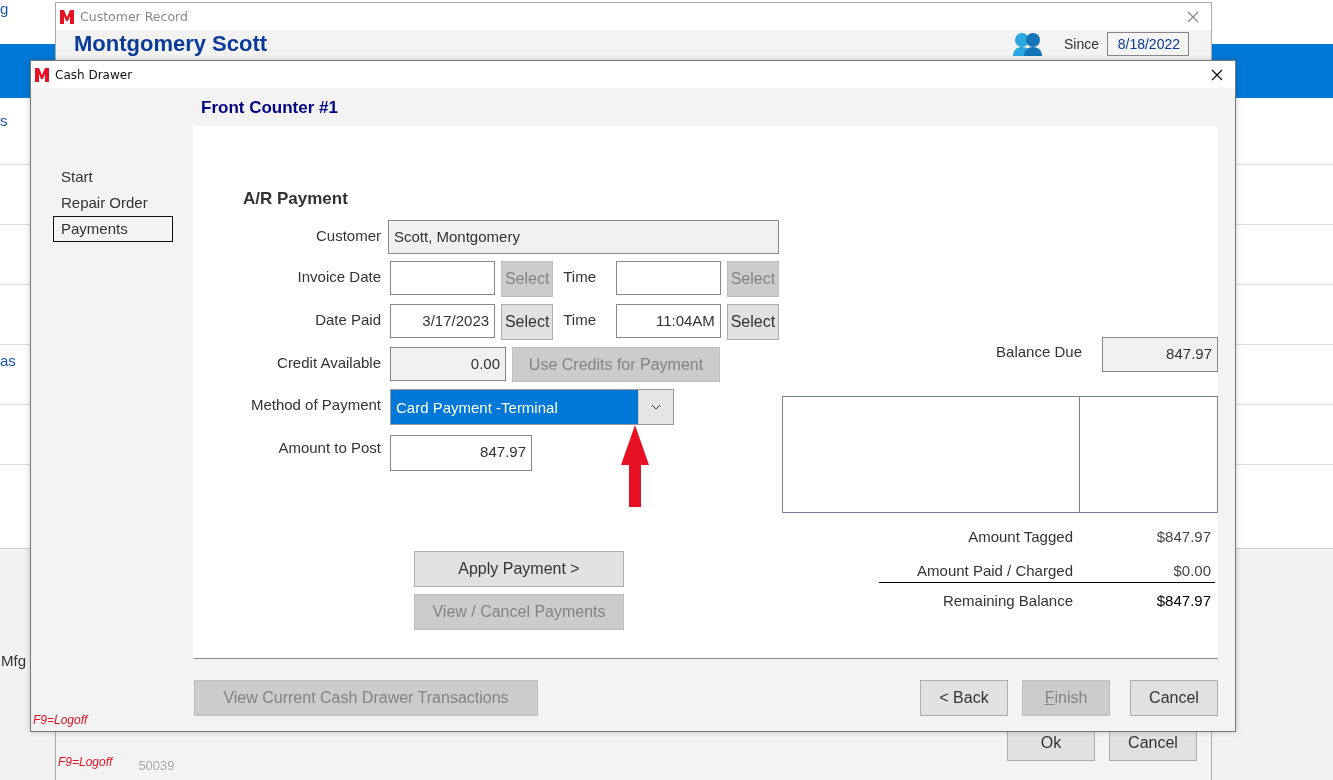  I want to click on section-title: A/R Payment, so click(296, 199).